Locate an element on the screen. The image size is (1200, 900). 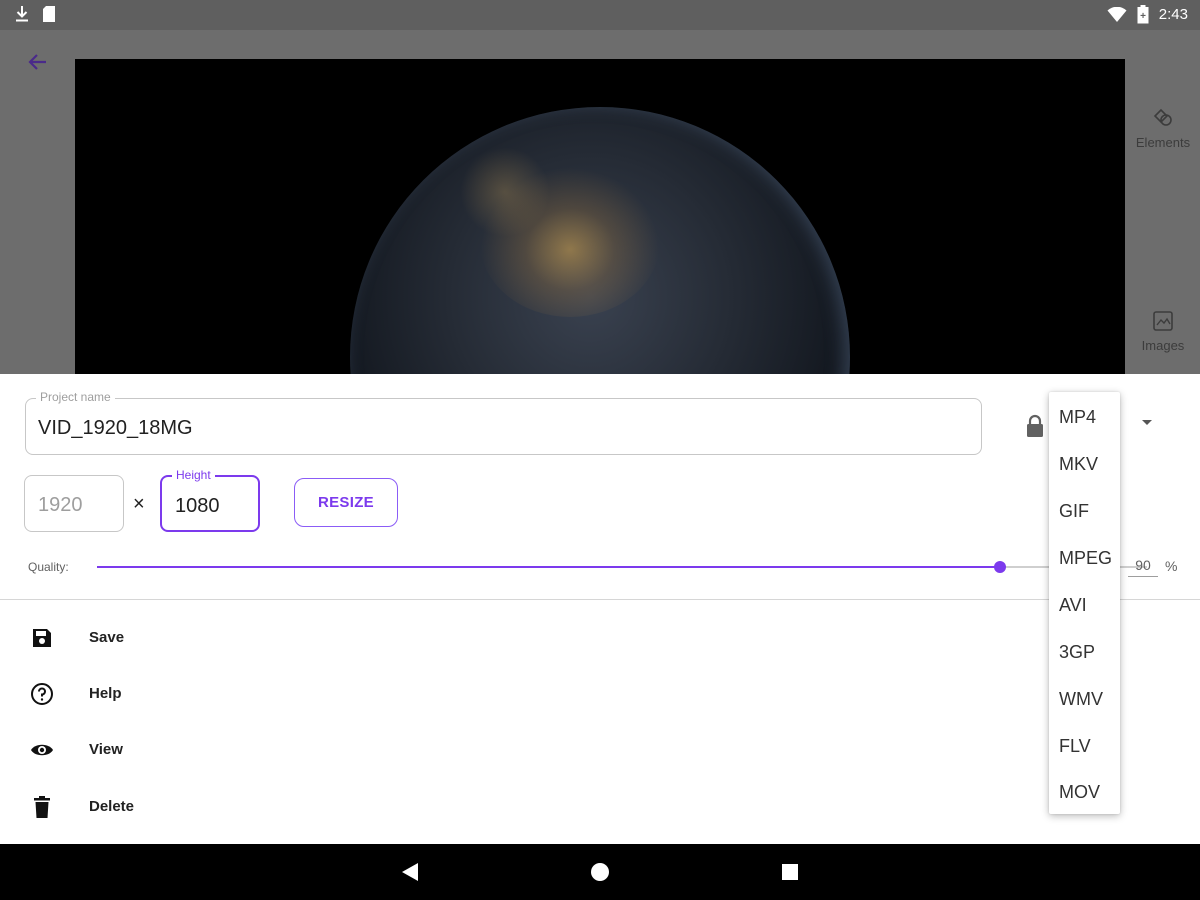
format-menu: MP4 MKV GIF MPEG AVI 3GP WMV FLV MOV is located at coordinates (1084, 603).